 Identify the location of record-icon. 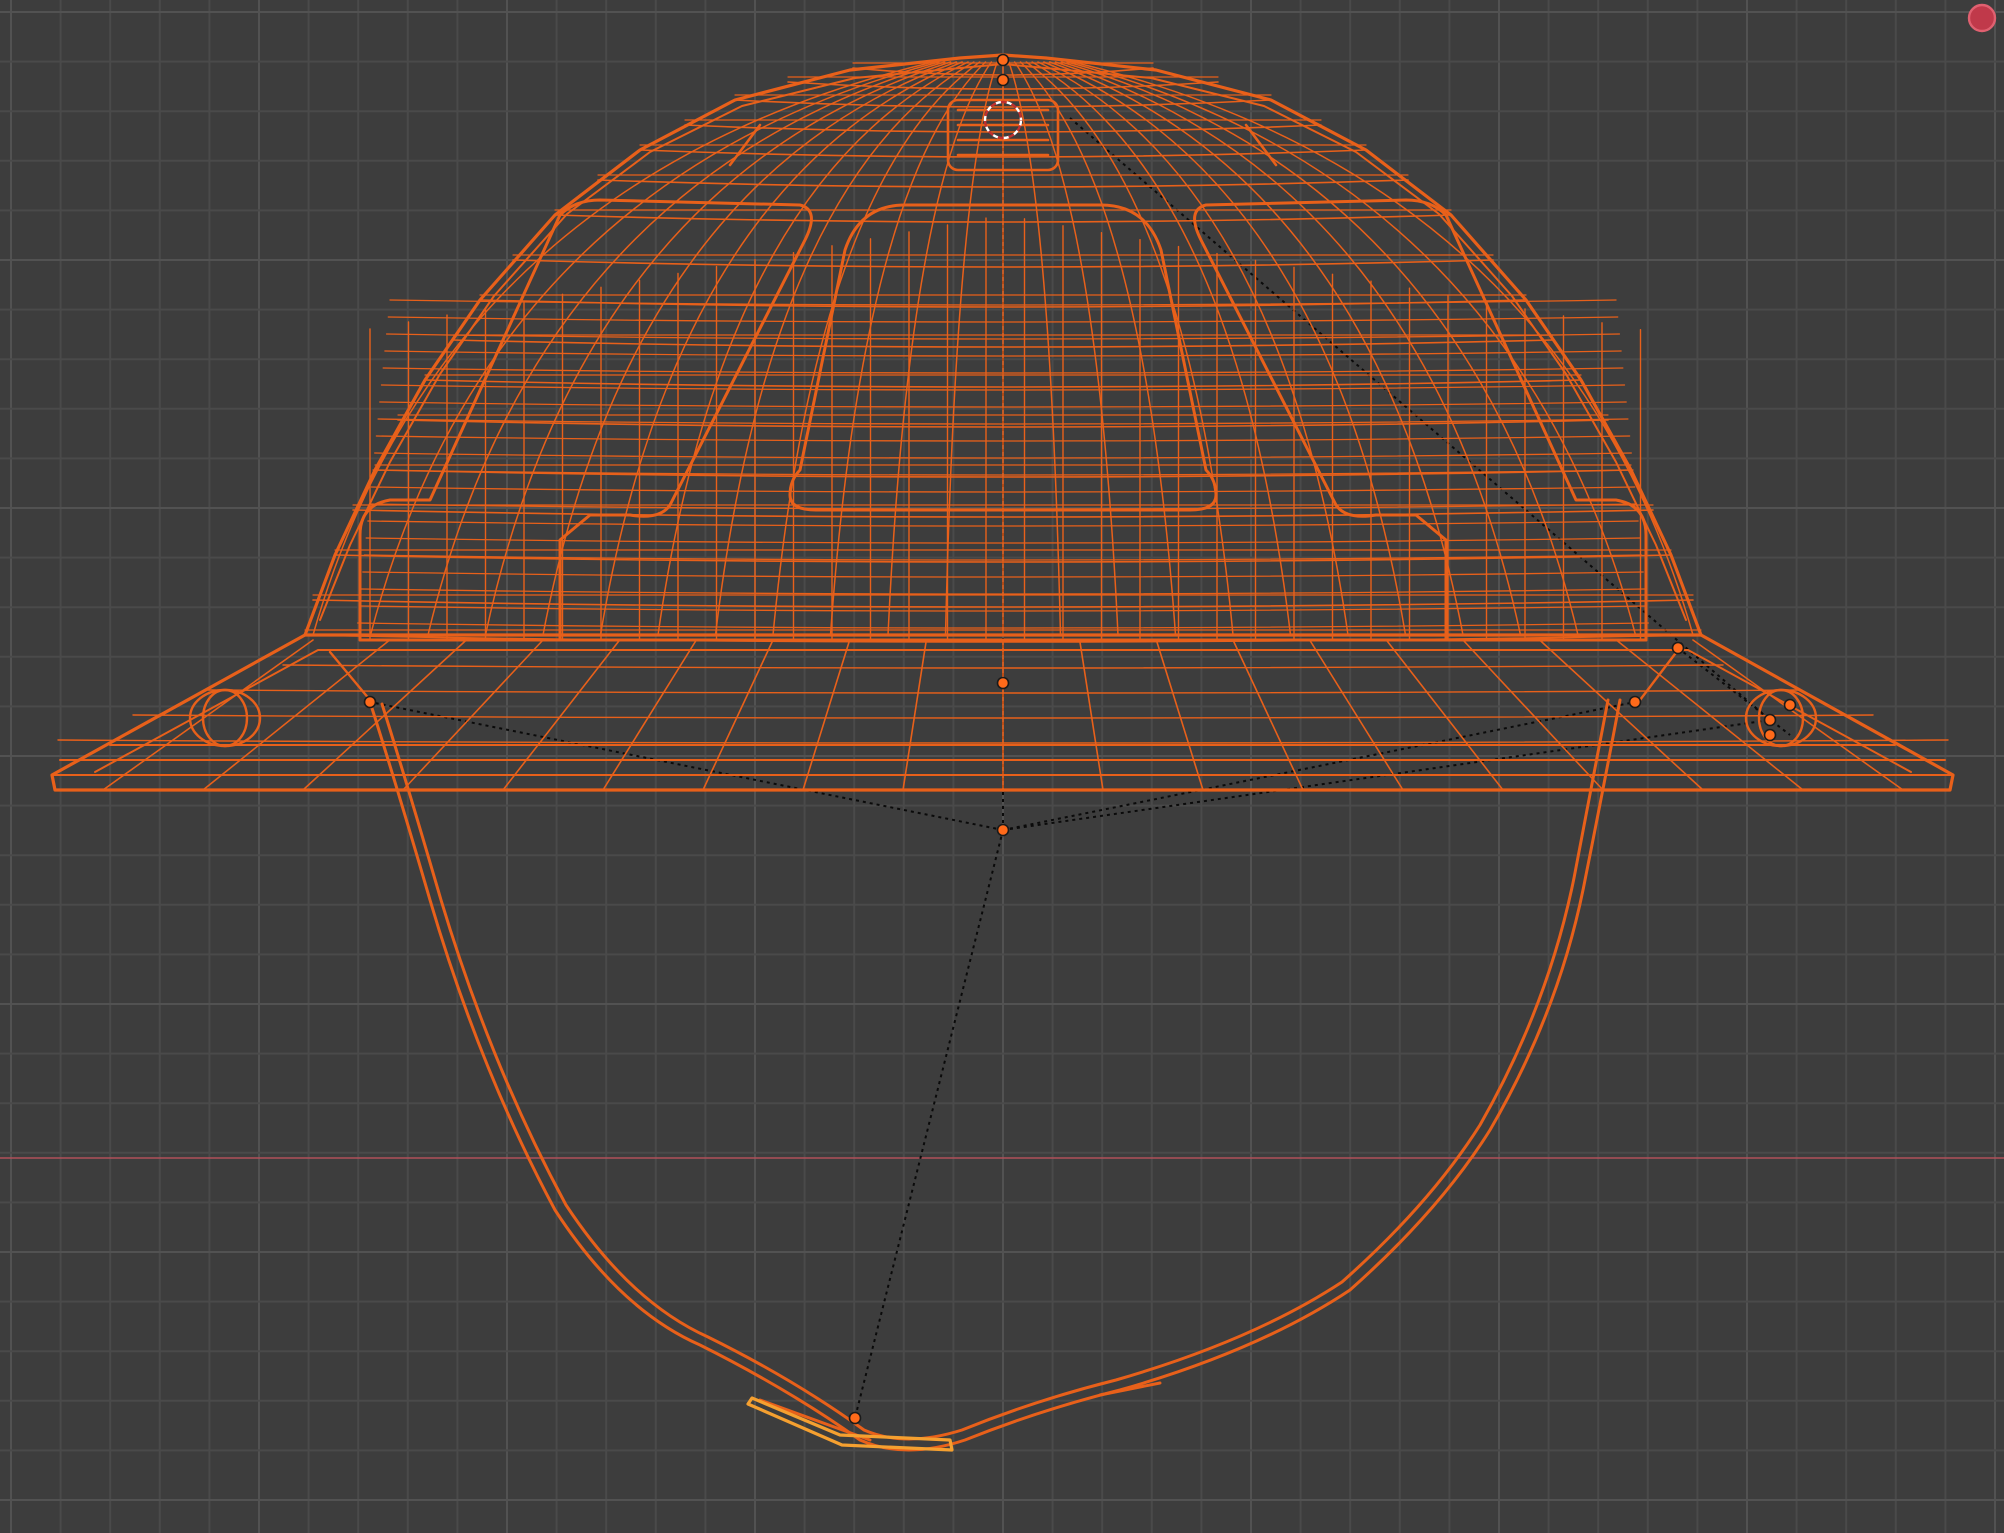
(1982, 18).